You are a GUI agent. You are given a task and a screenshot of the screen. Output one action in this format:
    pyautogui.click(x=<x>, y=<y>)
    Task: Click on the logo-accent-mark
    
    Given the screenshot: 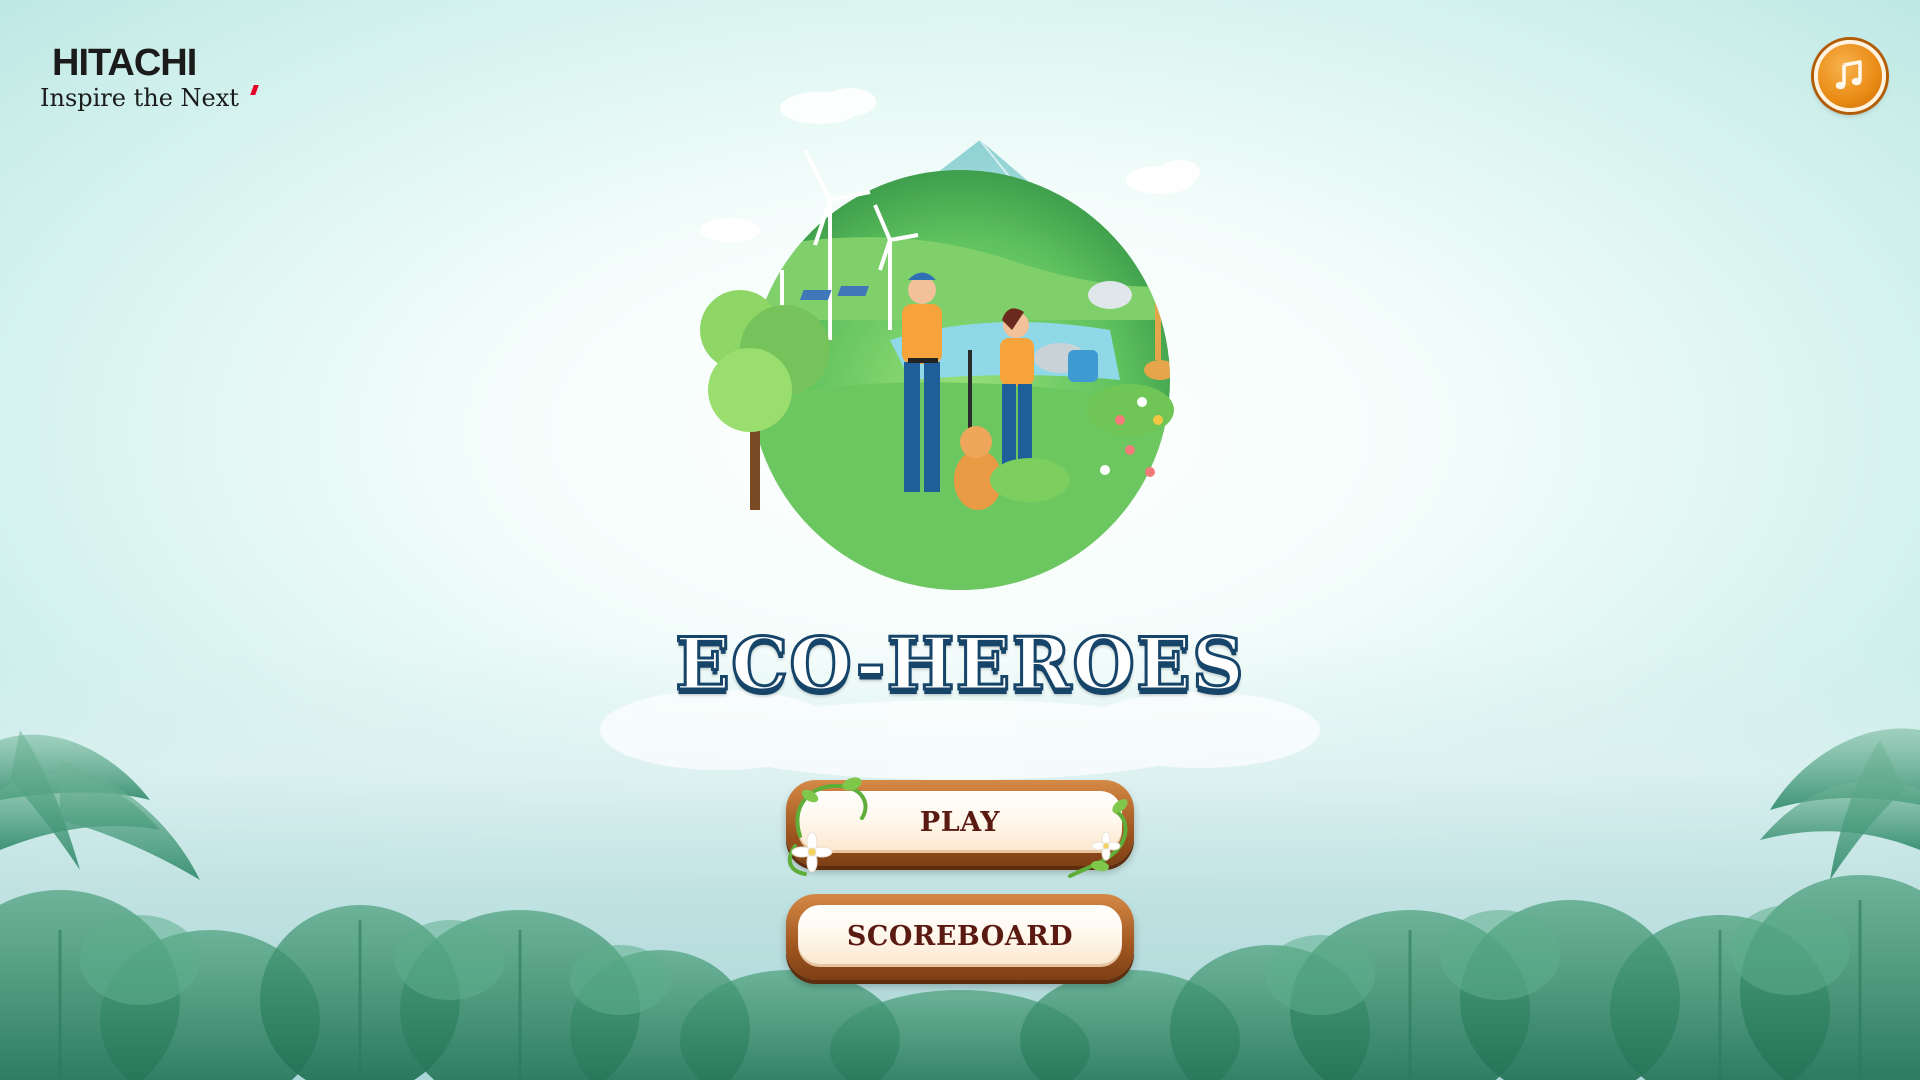 What is the action you would take?
    pyautogui.click(x=254, y=90)
    